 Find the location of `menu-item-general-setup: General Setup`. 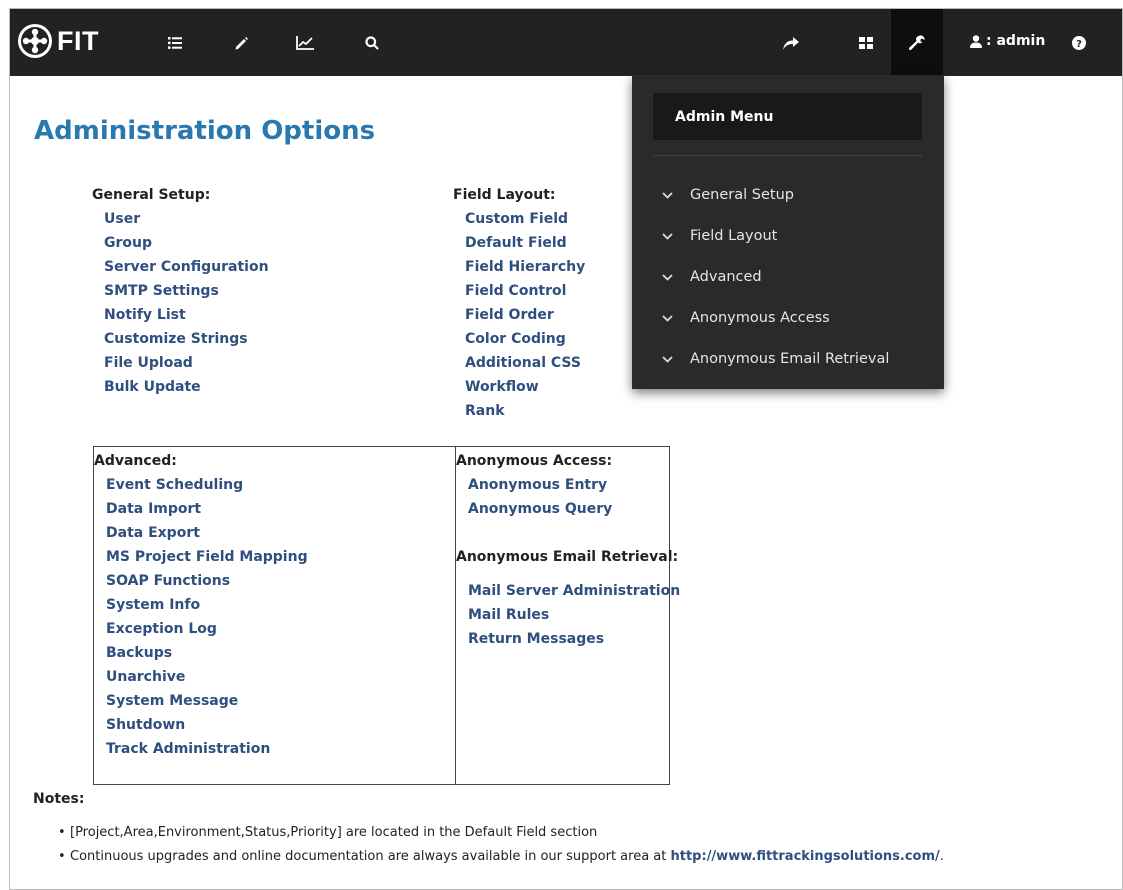

menu-item-general-setup: General Setup is located at coordinates (728, 195).